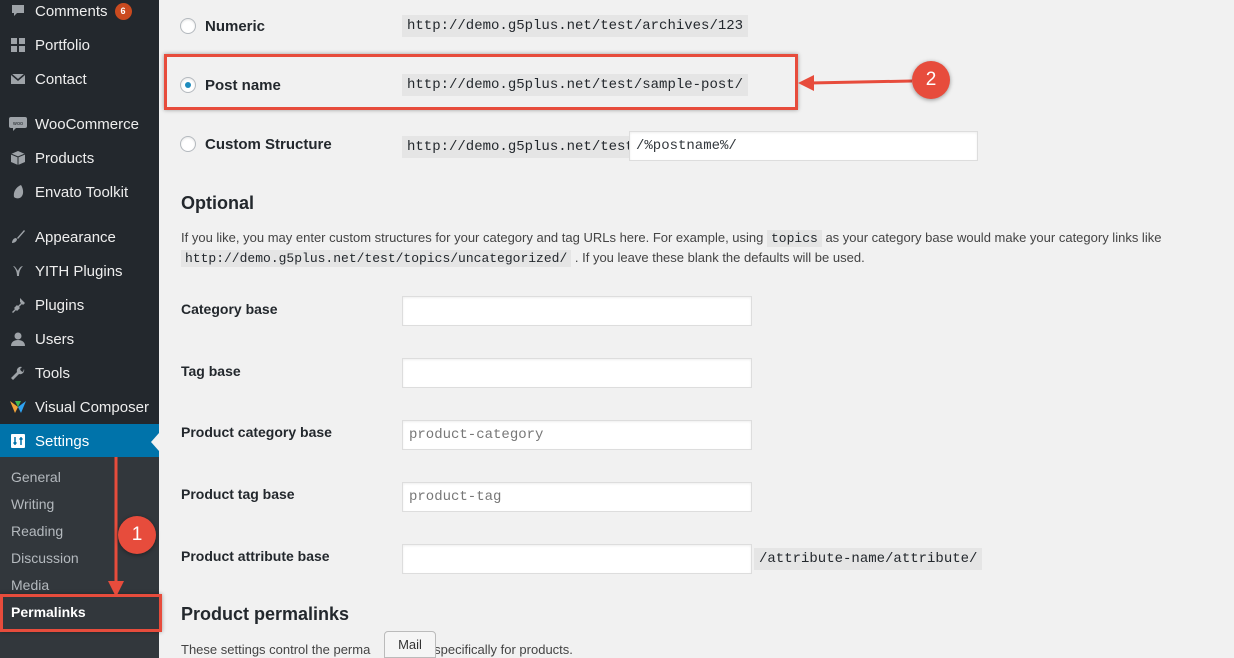 This screenshot has height=658, width=1234. Describe the element at coordinates (123, 11) in the screenshot. I see `comments-count-badge: 6` at that location.